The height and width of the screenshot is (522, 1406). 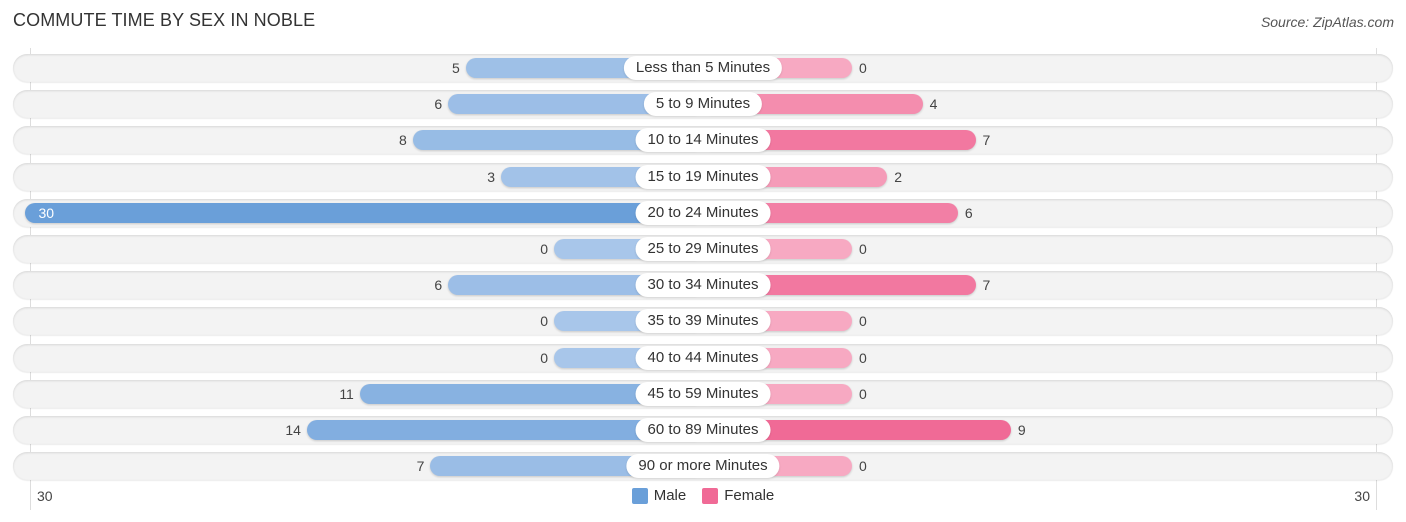 I want to click on bar-male, so click(x=363, y=212).